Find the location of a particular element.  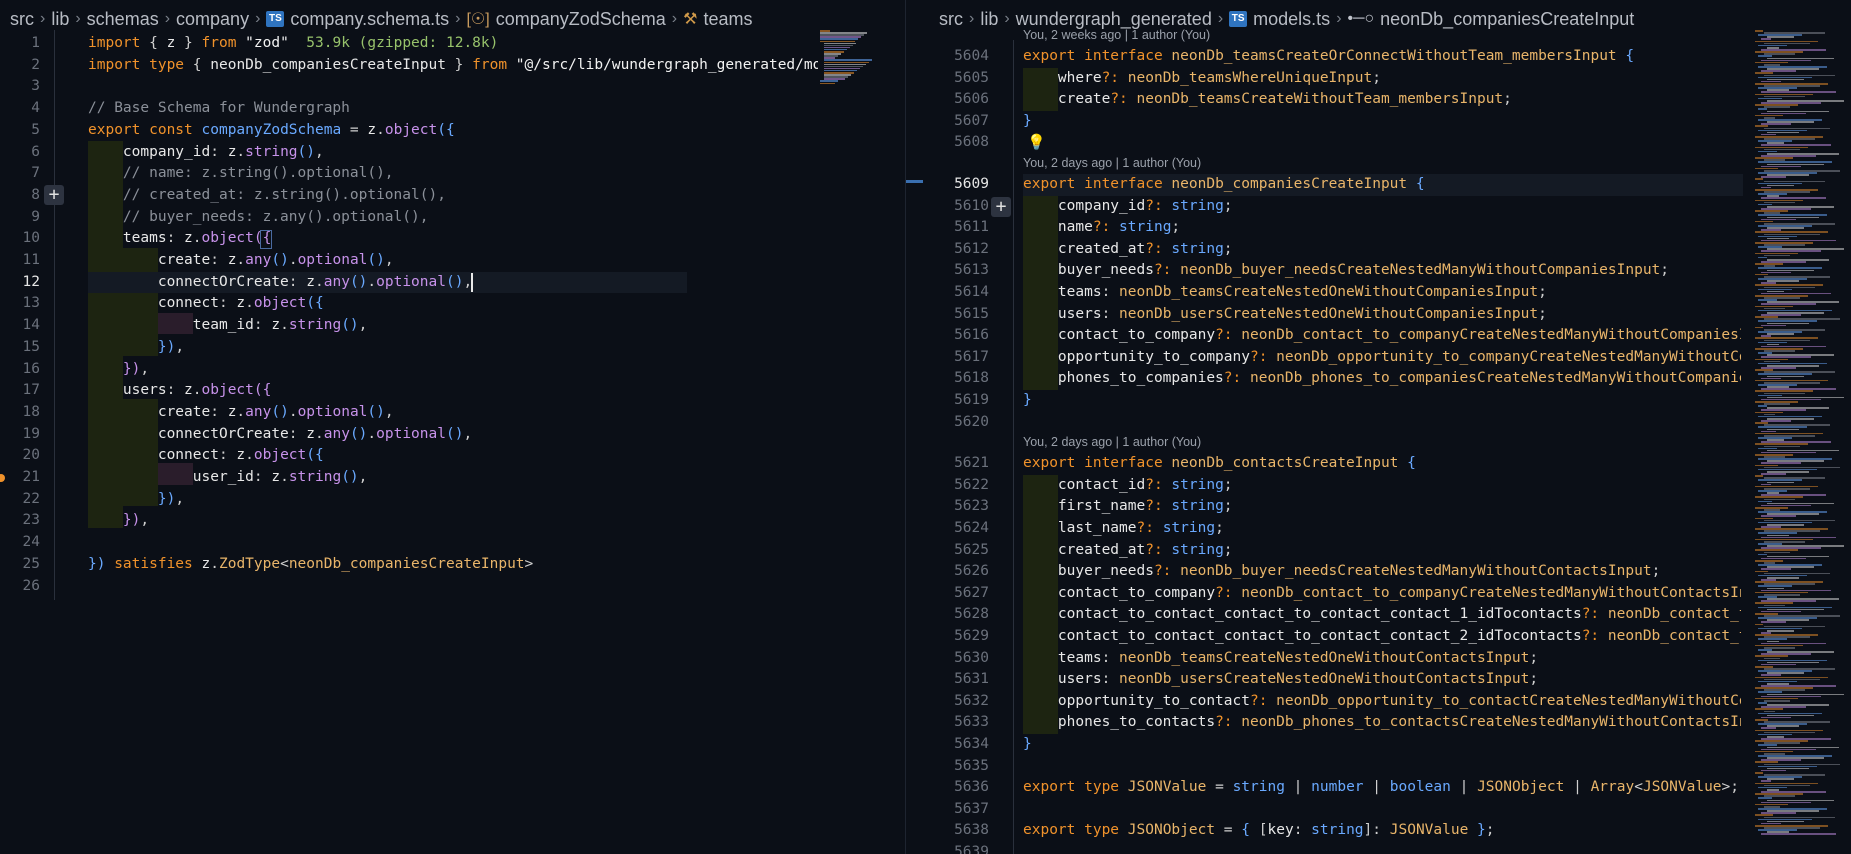

code-line: first_name?: string; is located at coordinates (1382, 507).